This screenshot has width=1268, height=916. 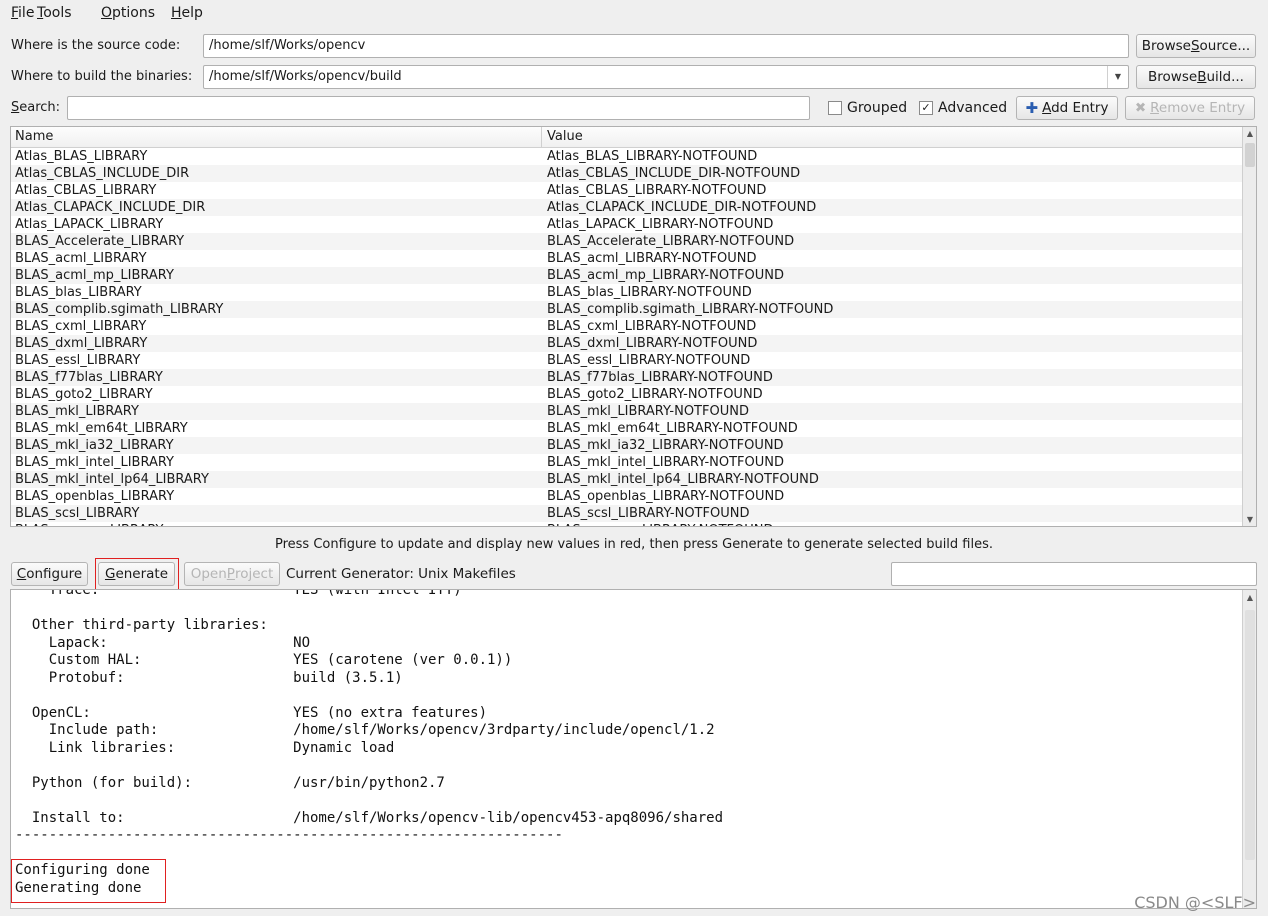 I want to click on build-path-value: /home/slf/Works/opencv/build, so click(x=305, y=76).